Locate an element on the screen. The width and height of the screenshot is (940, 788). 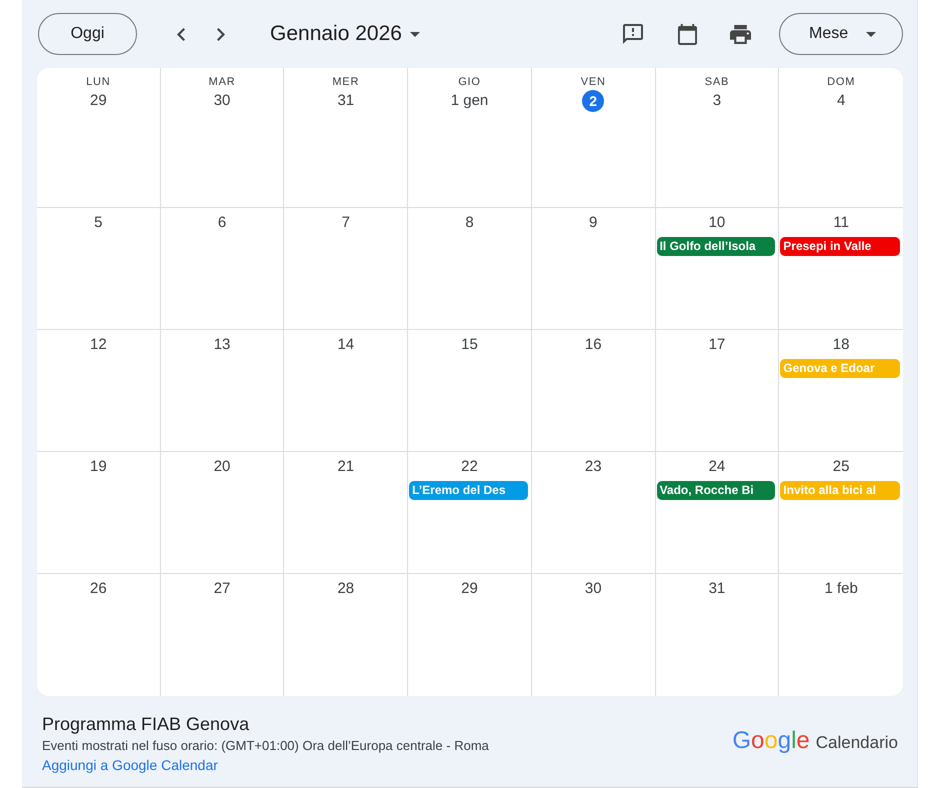
weekday-label: DOM is located at coordinates (841, 82).